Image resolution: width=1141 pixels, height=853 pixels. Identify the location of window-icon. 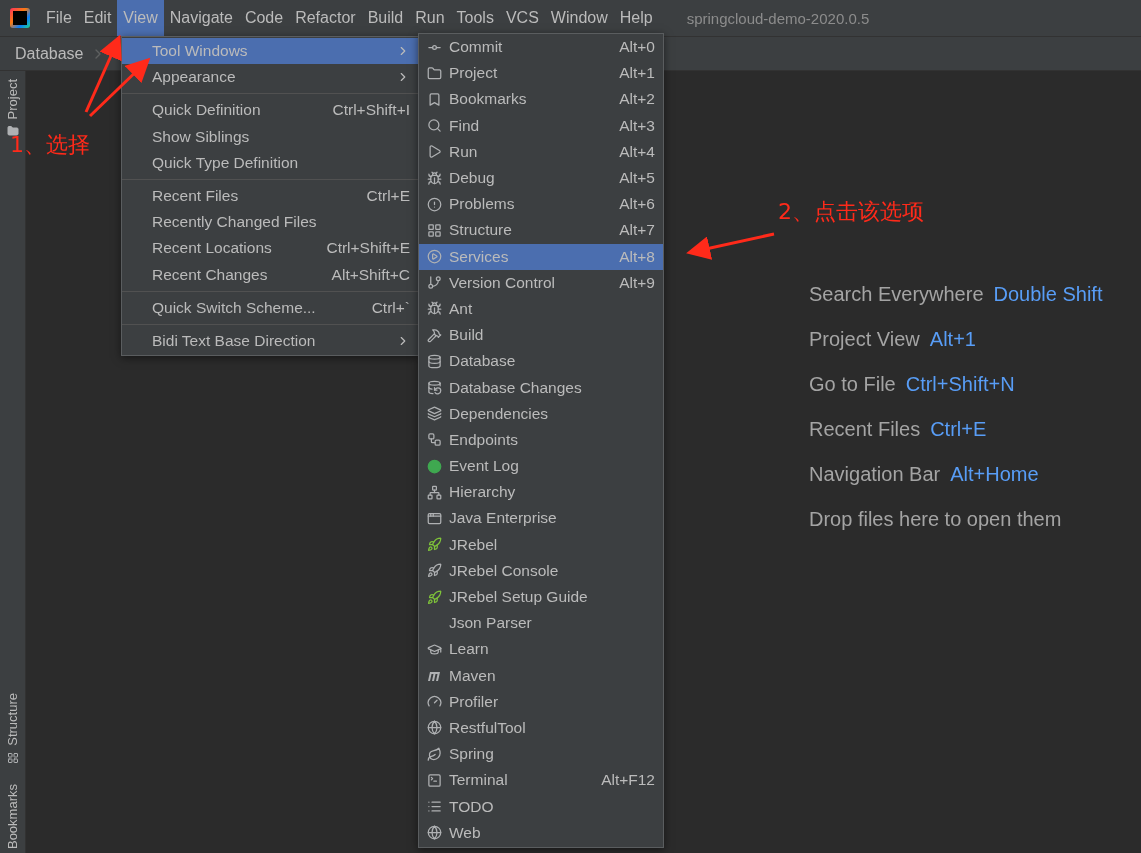
(434, 518).